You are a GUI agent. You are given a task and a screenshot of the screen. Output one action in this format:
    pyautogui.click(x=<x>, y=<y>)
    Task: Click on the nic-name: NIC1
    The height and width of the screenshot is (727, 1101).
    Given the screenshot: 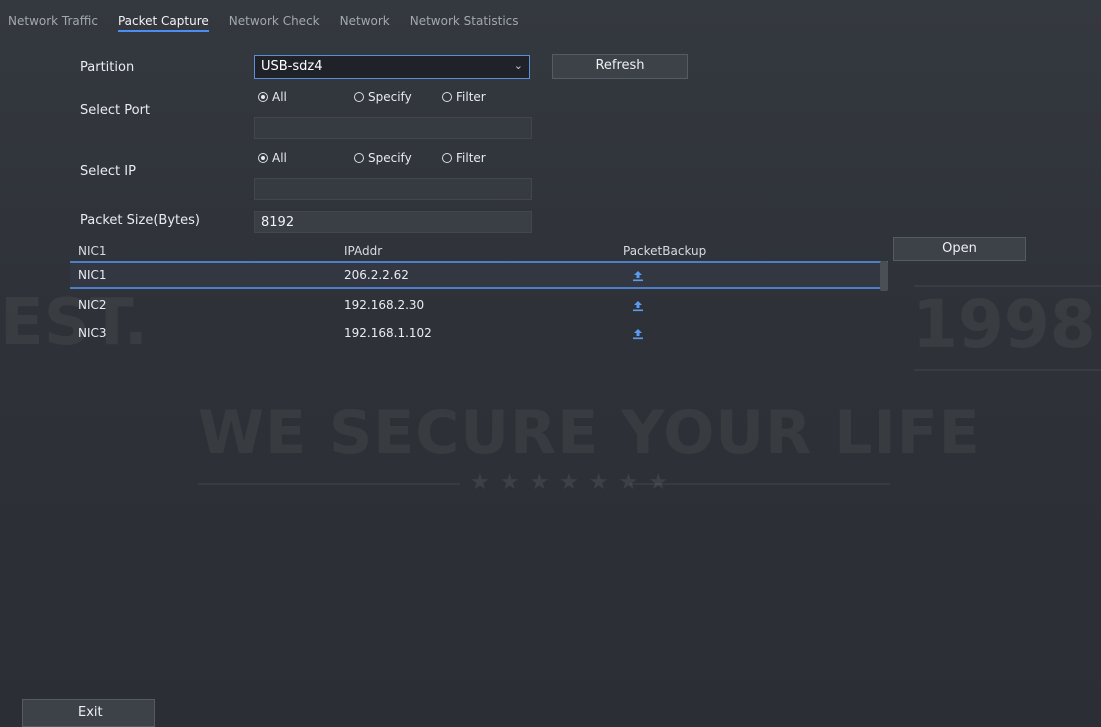 What is the action you would take?
    pyautogui.click(x=92, y=275)
    